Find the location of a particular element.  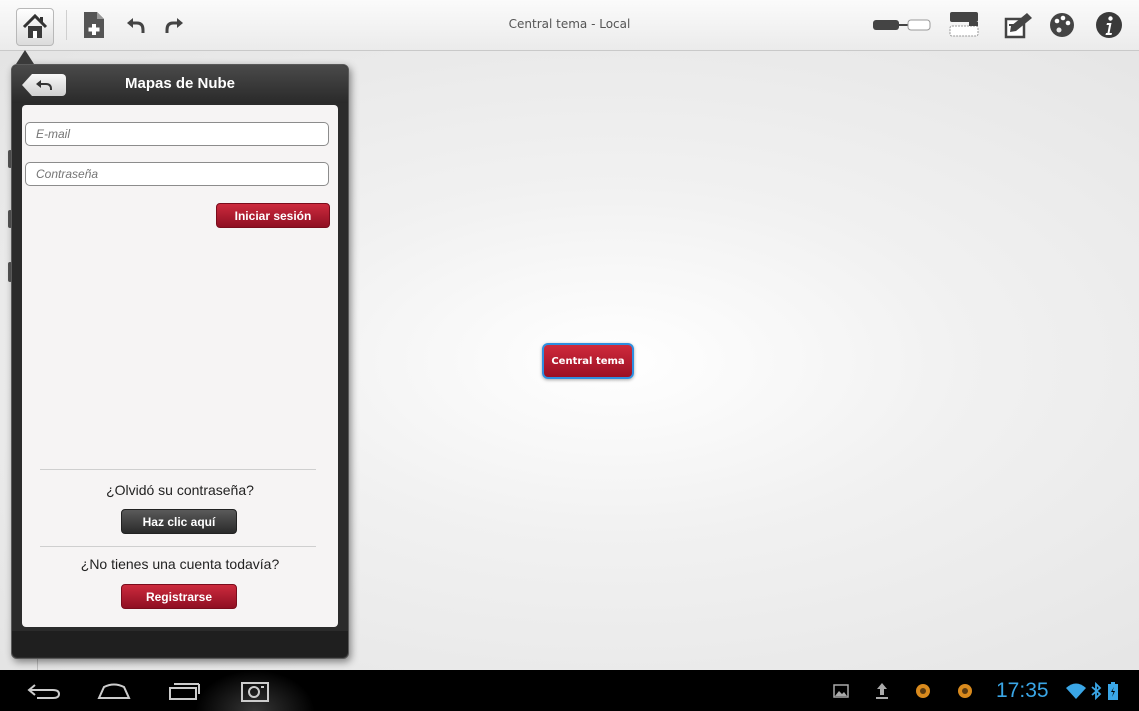

home-nav-icon is located at coordinates (114, 691).